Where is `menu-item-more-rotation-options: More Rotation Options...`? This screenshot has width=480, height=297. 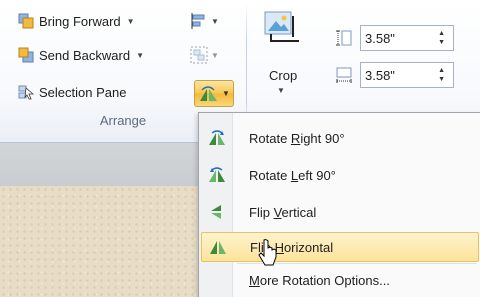 menu-item-more-rotation-options: More Rotation Options... is located at coordinates (340, 280).